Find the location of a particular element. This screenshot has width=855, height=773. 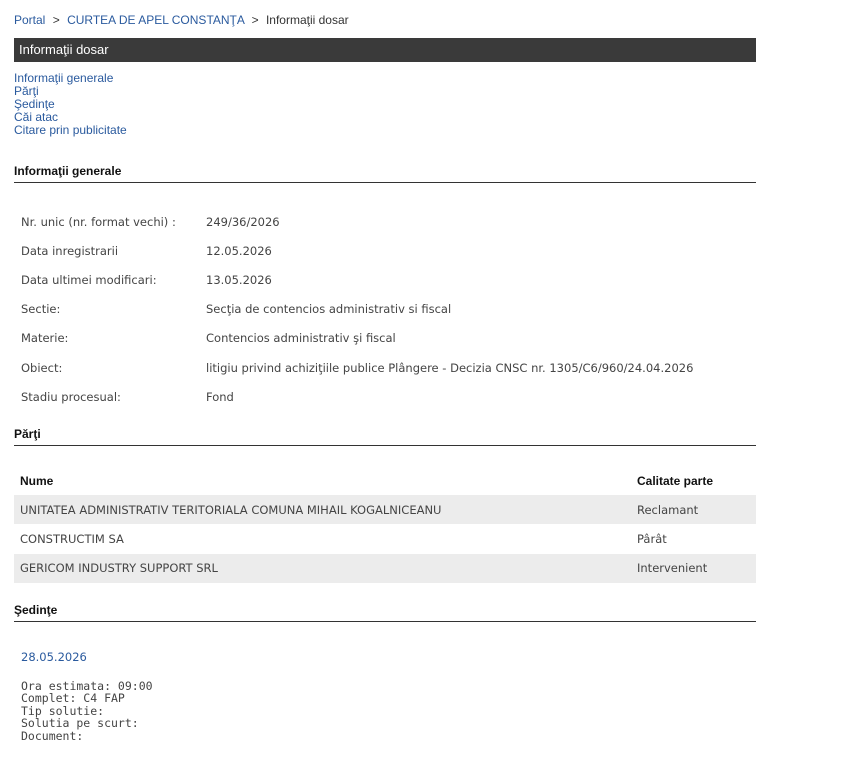

party-name: CONSTRUCTIM SA is located at coordinates (72, 538).